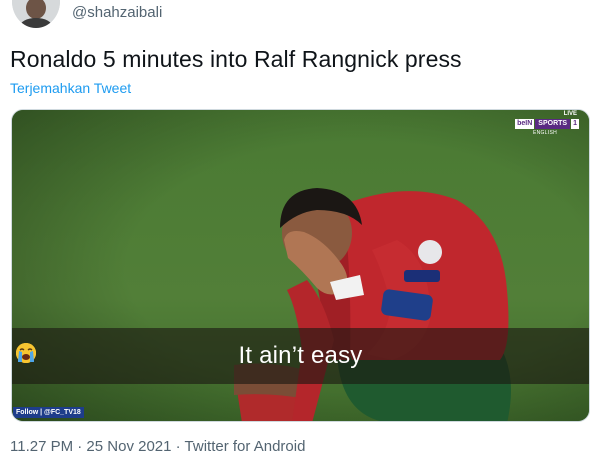 The height and width of the screenshot is (455, 600). What do you see at coordinates (117, 12) in the screenshot?
I see `user-handle: @shahzaibali` at bounding box center [117, 12].